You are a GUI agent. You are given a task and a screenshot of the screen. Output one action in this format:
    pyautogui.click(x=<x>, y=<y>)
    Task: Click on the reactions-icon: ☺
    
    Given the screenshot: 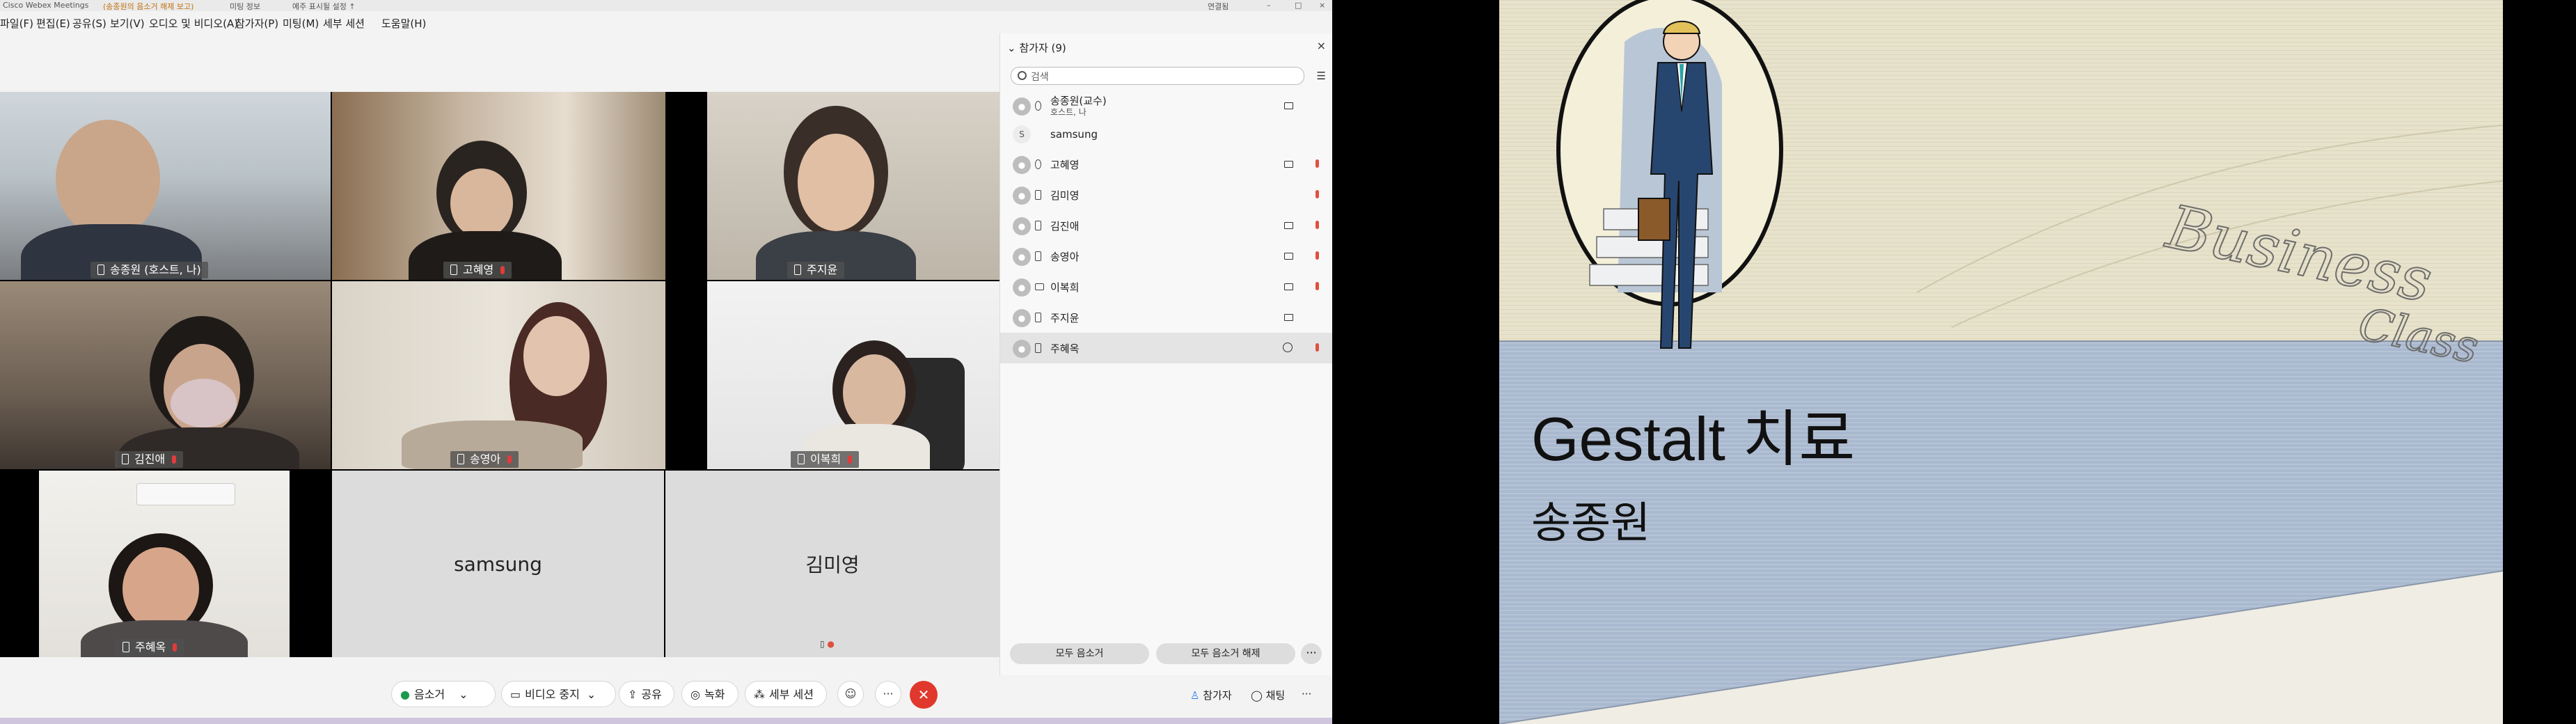 What is the action you would take?
    pyautogui.click(x=850, y=694)
    